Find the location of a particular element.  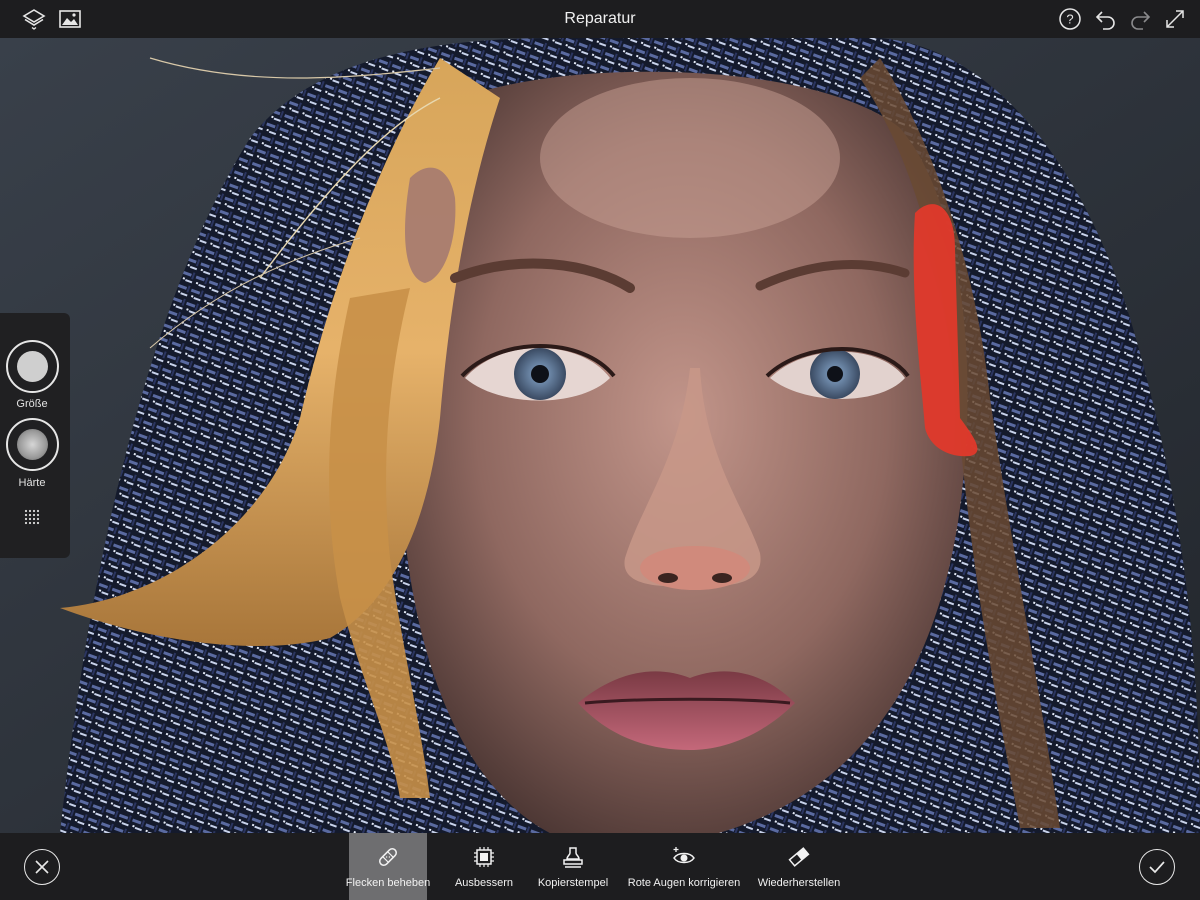

brush-hardness-label: Härte is located at coordinates (32, 483).